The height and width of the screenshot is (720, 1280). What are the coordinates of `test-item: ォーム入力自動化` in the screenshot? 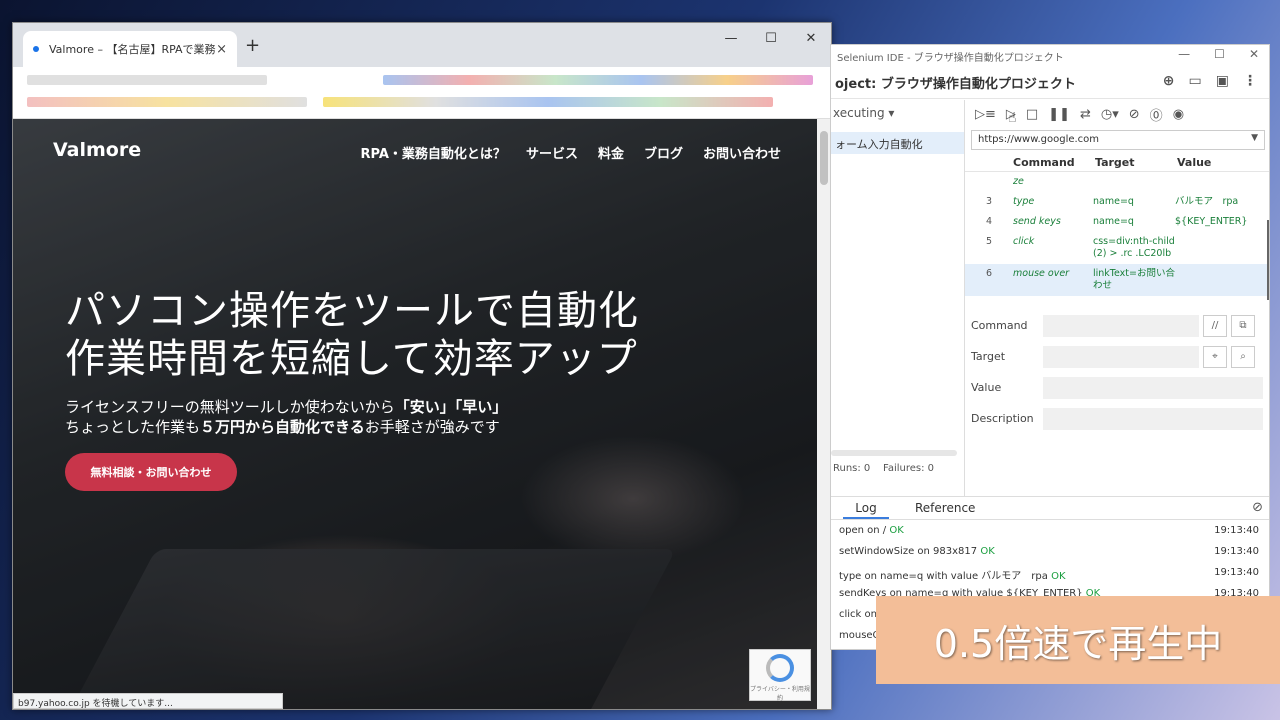 It's located at (897, 143).